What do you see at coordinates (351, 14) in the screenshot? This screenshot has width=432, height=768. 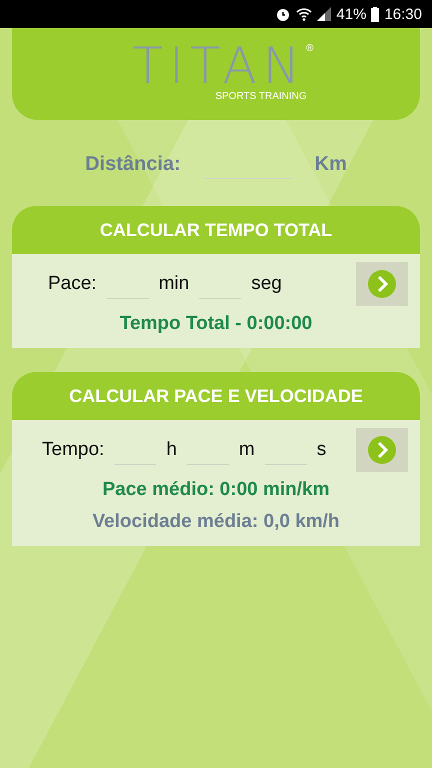 I see `battery-percent: 41%` at bounding box center [351, 14].